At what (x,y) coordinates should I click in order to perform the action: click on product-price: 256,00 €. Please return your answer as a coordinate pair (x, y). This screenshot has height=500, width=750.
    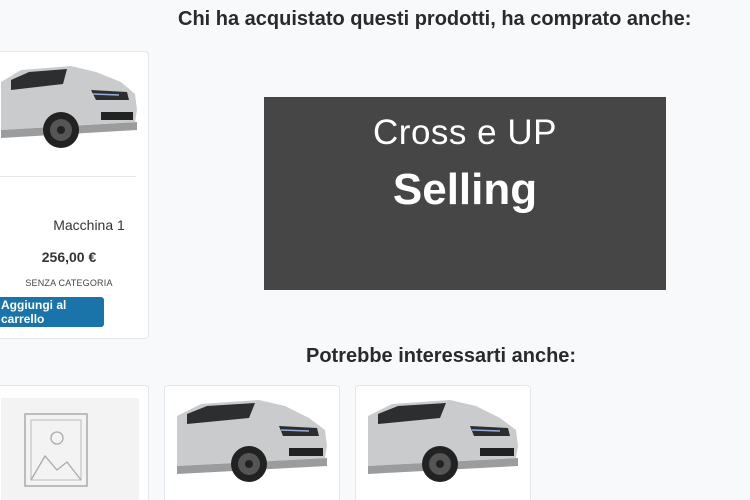
    Looking at the image, I should click on (69, 257).